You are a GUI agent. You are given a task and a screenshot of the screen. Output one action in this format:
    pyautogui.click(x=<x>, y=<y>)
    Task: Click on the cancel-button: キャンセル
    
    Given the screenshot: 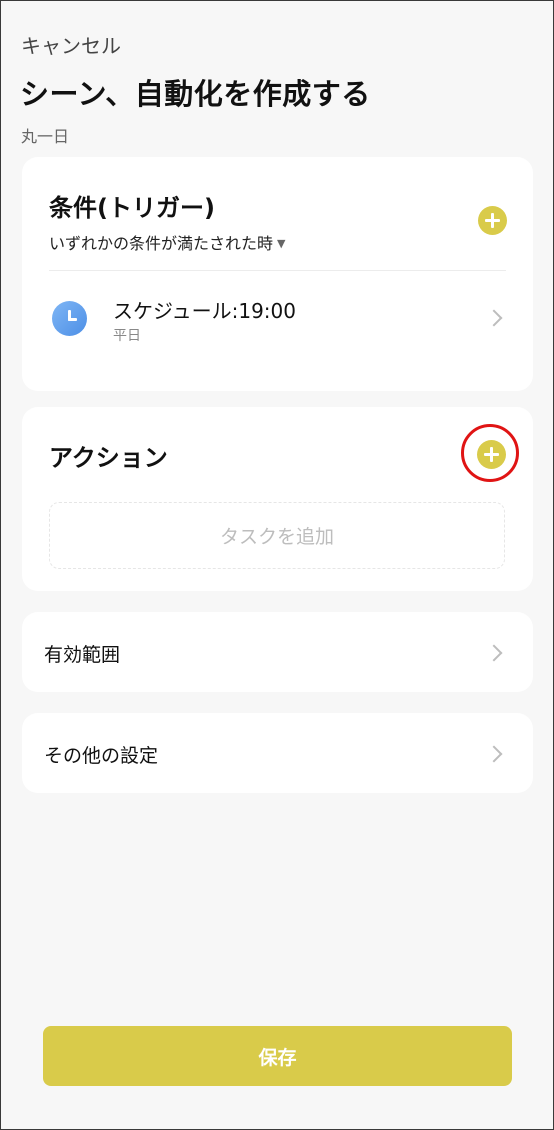 What is the action you would take?
    pyautogui.click(x=71, y=44)
    